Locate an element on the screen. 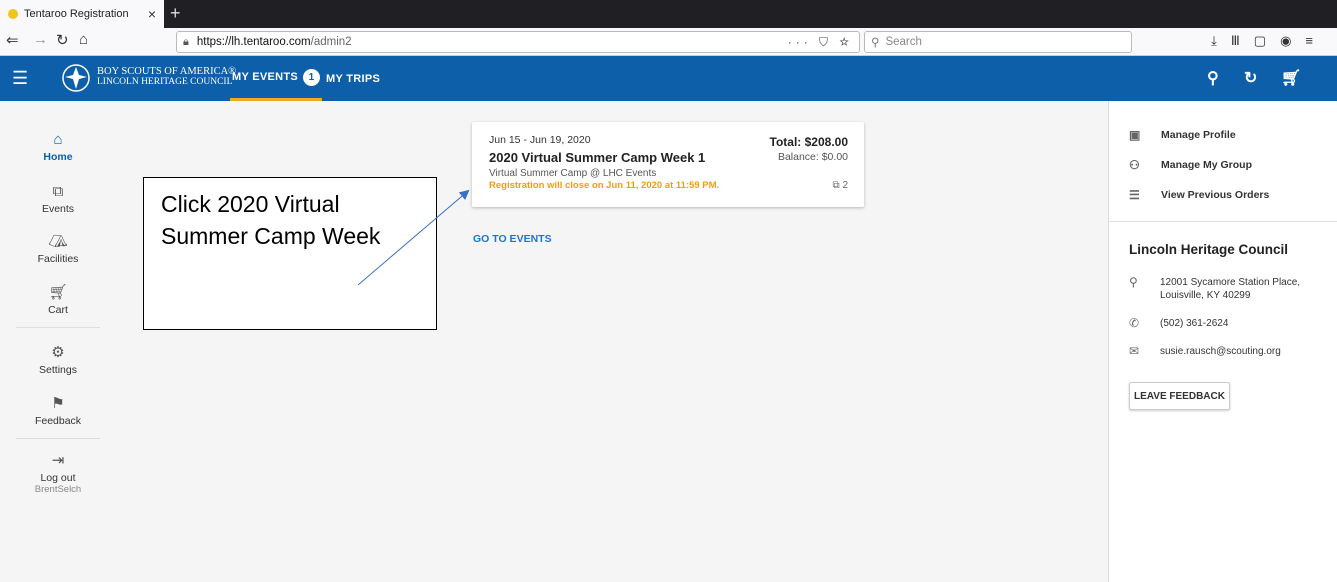 The image size is (1337, 582). manage-profile-link: ▣ Manage Profile is located at coordinates (1182, 135).